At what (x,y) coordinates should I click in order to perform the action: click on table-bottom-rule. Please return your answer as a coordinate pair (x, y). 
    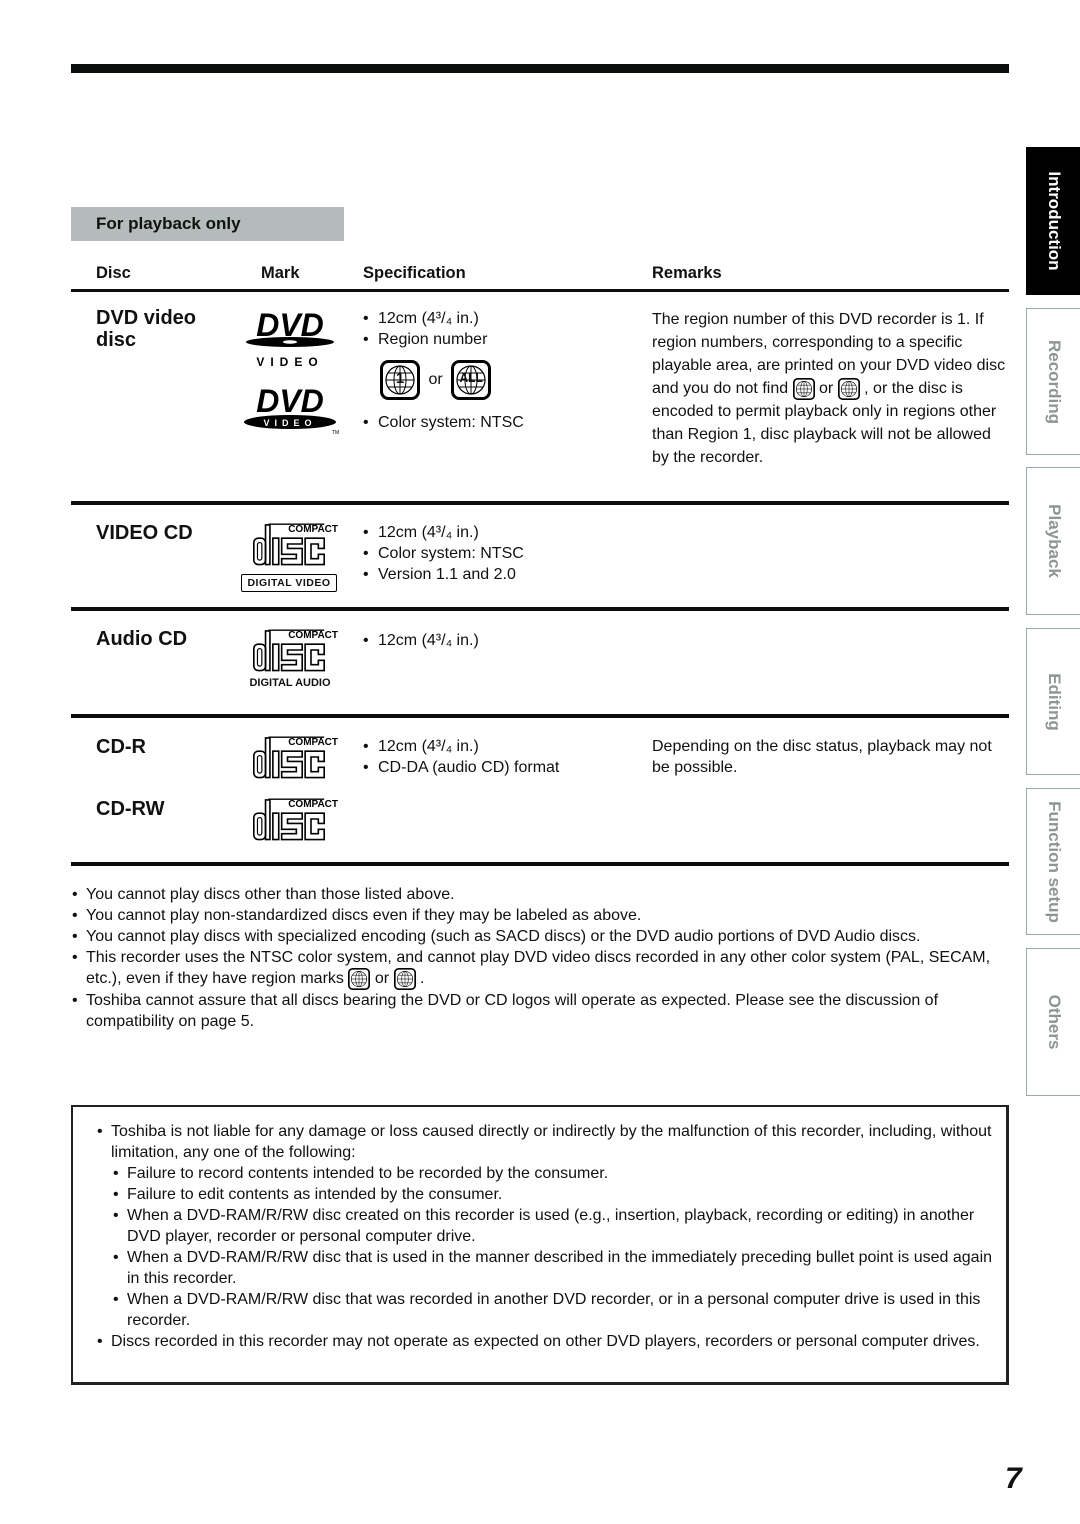
    Looking at the image, I should click on (540, 864).